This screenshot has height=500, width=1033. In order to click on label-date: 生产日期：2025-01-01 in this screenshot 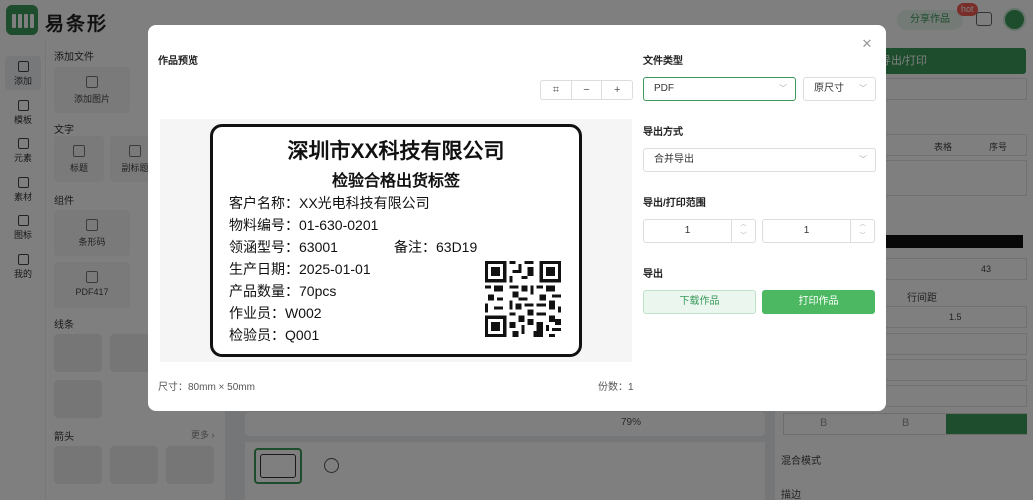, I will do `click(300, 269)`.